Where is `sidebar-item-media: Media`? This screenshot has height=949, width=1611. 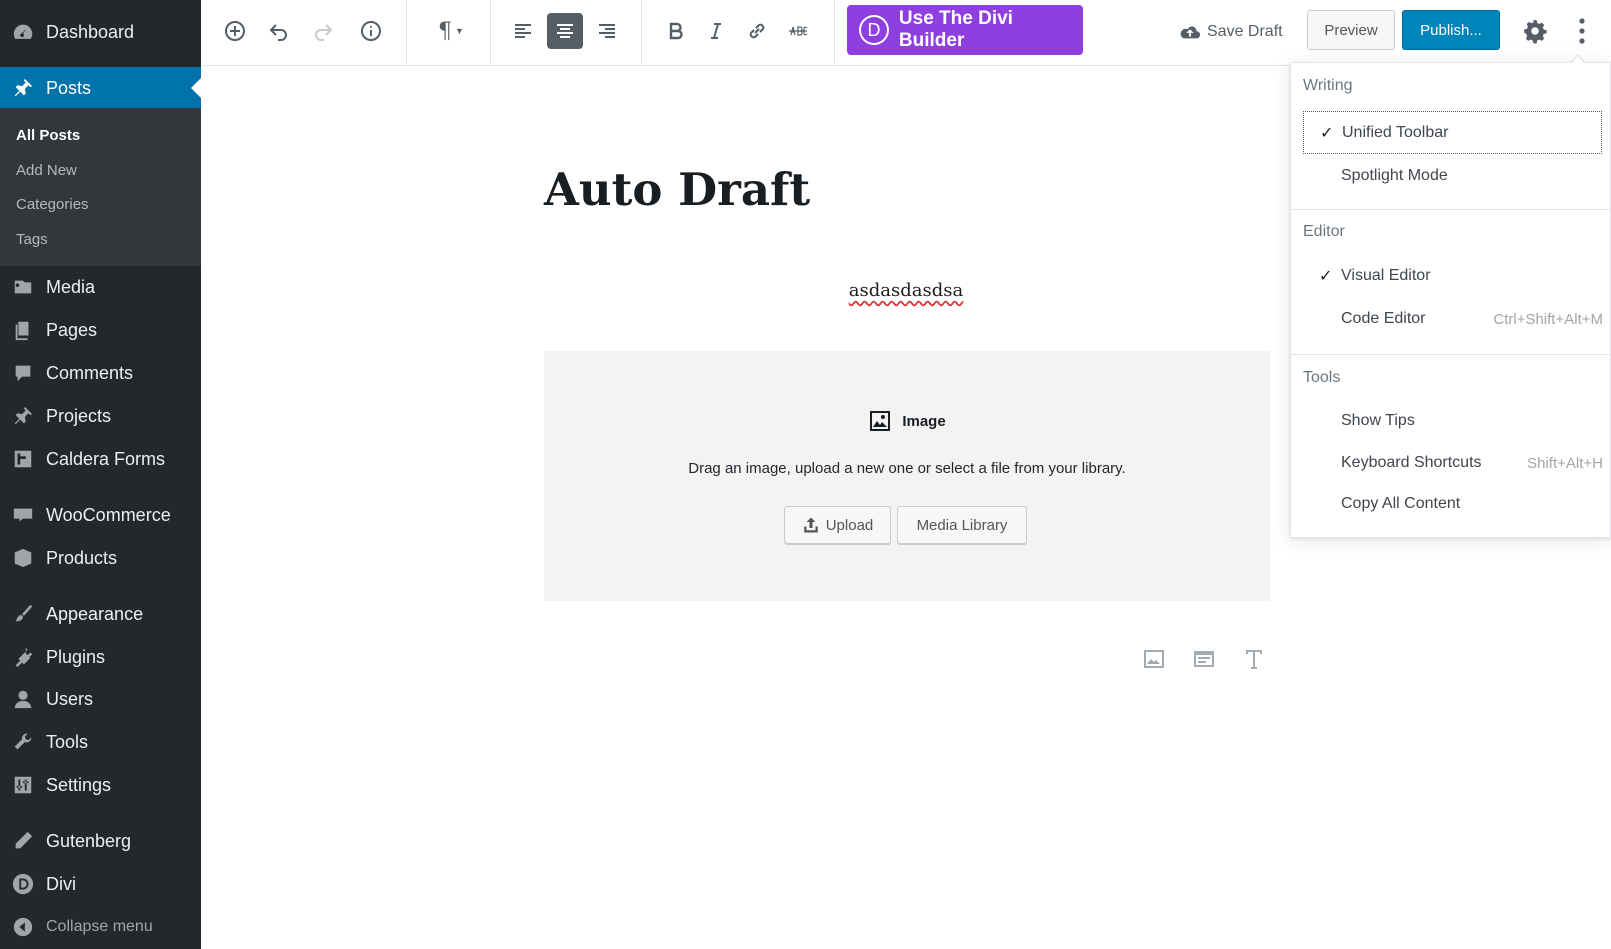 sidebar-item-media: Media is located at coordinates (100, 287).